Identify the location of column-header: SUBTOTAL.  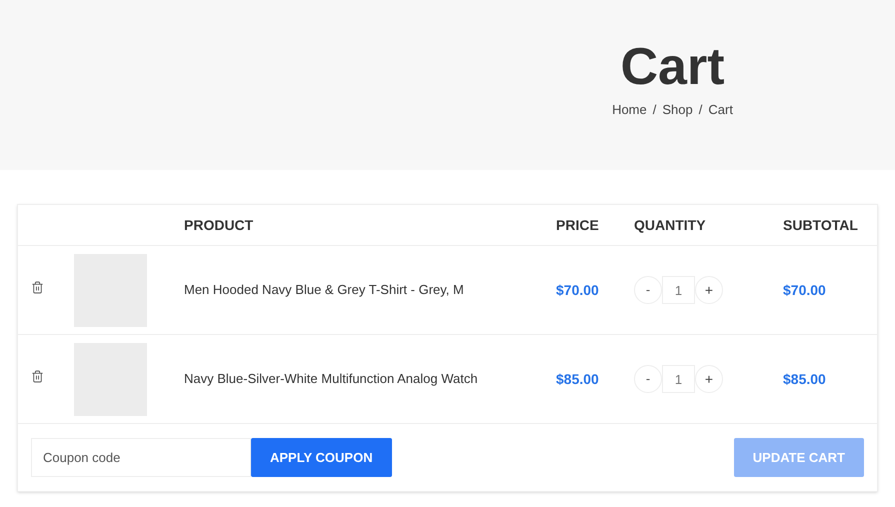
(820, 225).